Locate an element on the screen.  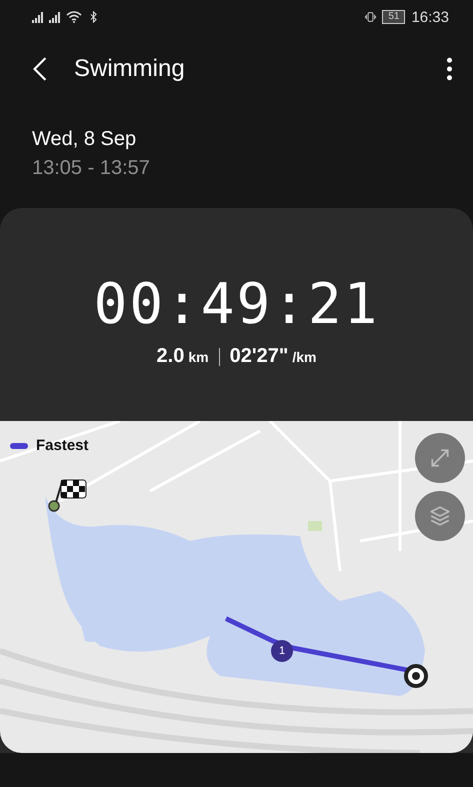
back-icon is located at coordinates (40, 69).